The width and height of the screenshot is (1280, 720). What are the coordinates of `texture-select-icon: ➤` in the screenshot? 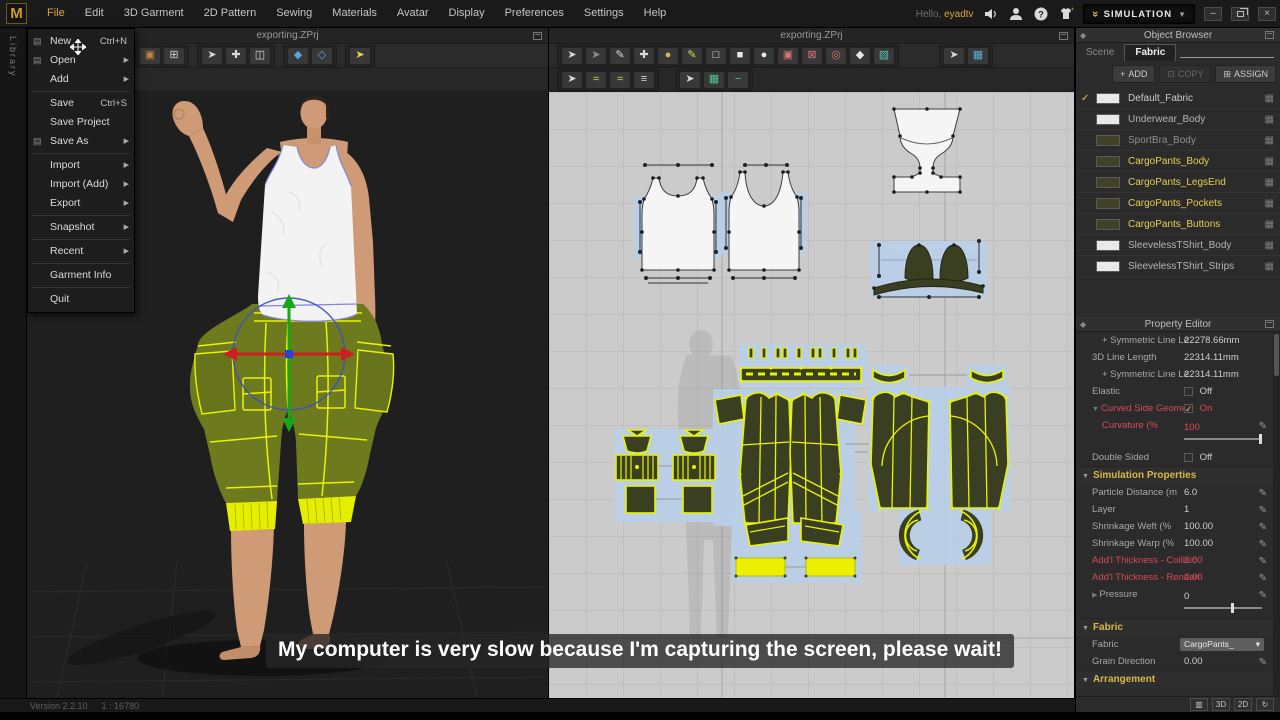 It's located at (954, 55).